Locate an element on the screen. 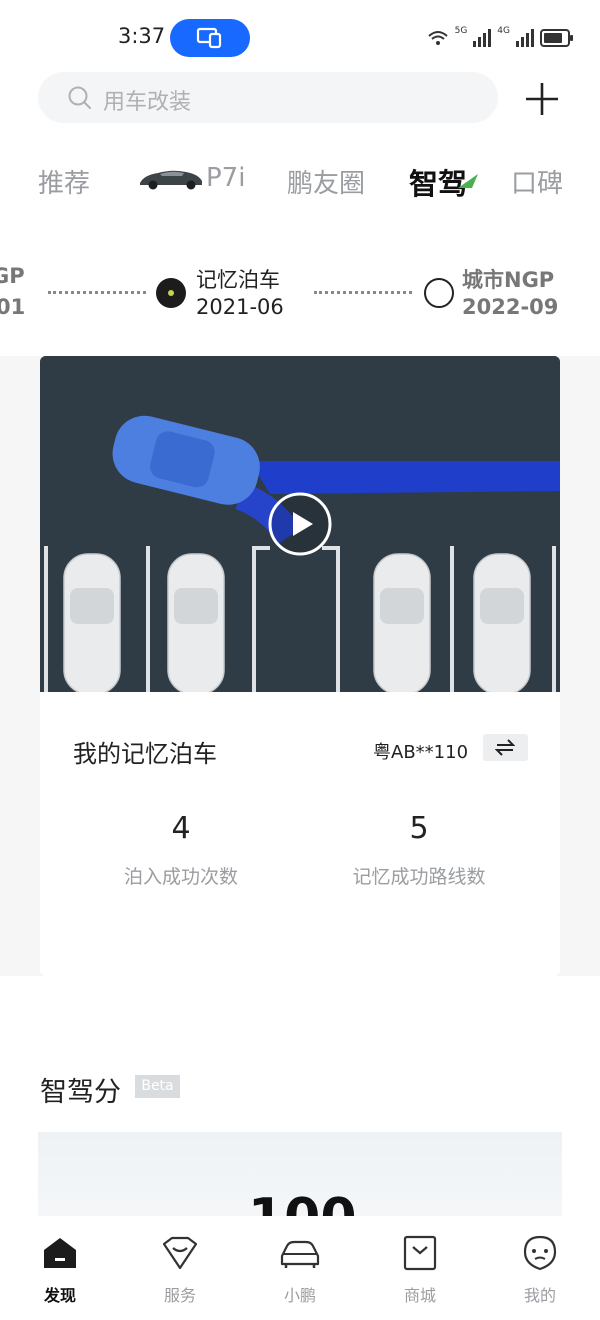  active-tab-indicator is located at coordinates (468, 181).